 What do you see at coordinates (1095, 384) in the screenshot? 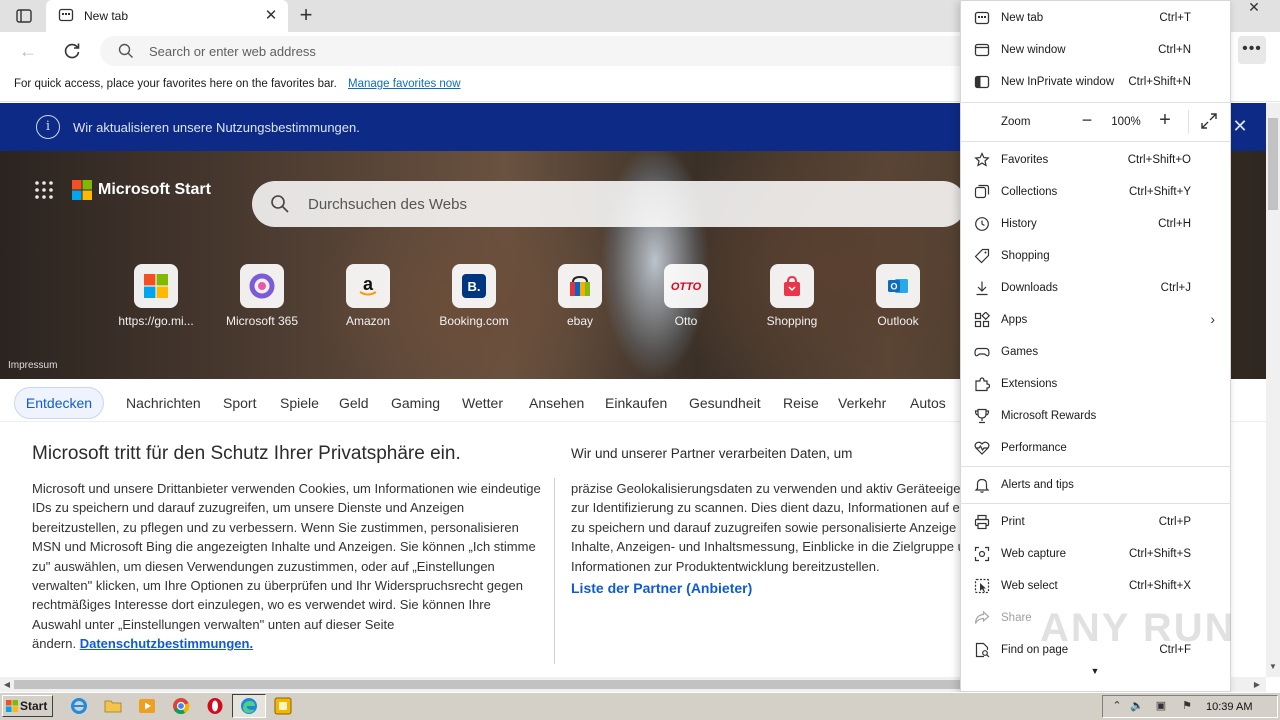
I see `menu-item-extensions: Extensions` at bounding box center [1095, 384].